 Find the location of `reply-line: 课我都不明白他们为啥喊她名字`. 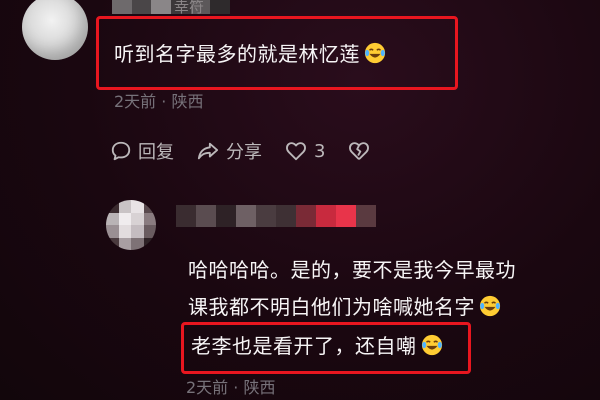

reply-line: 课我都不明白他们为啥喊她名字 is located at coordinates (344, 305).